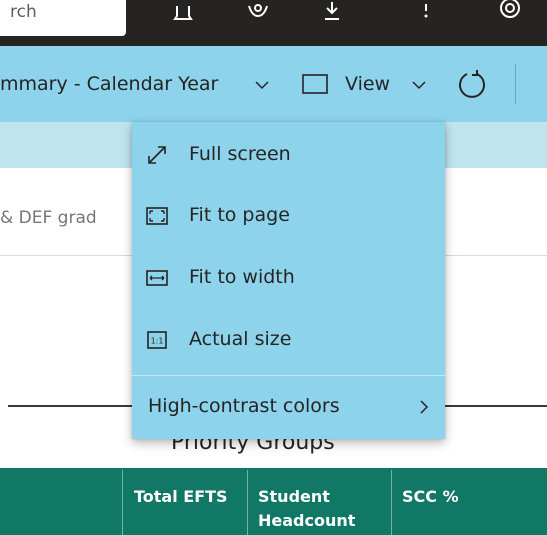 The height and width of the screenshot is (535, 547). Describe the element at coordinates (258, 14) in the screenshot. I see `gear-icon` at that location.